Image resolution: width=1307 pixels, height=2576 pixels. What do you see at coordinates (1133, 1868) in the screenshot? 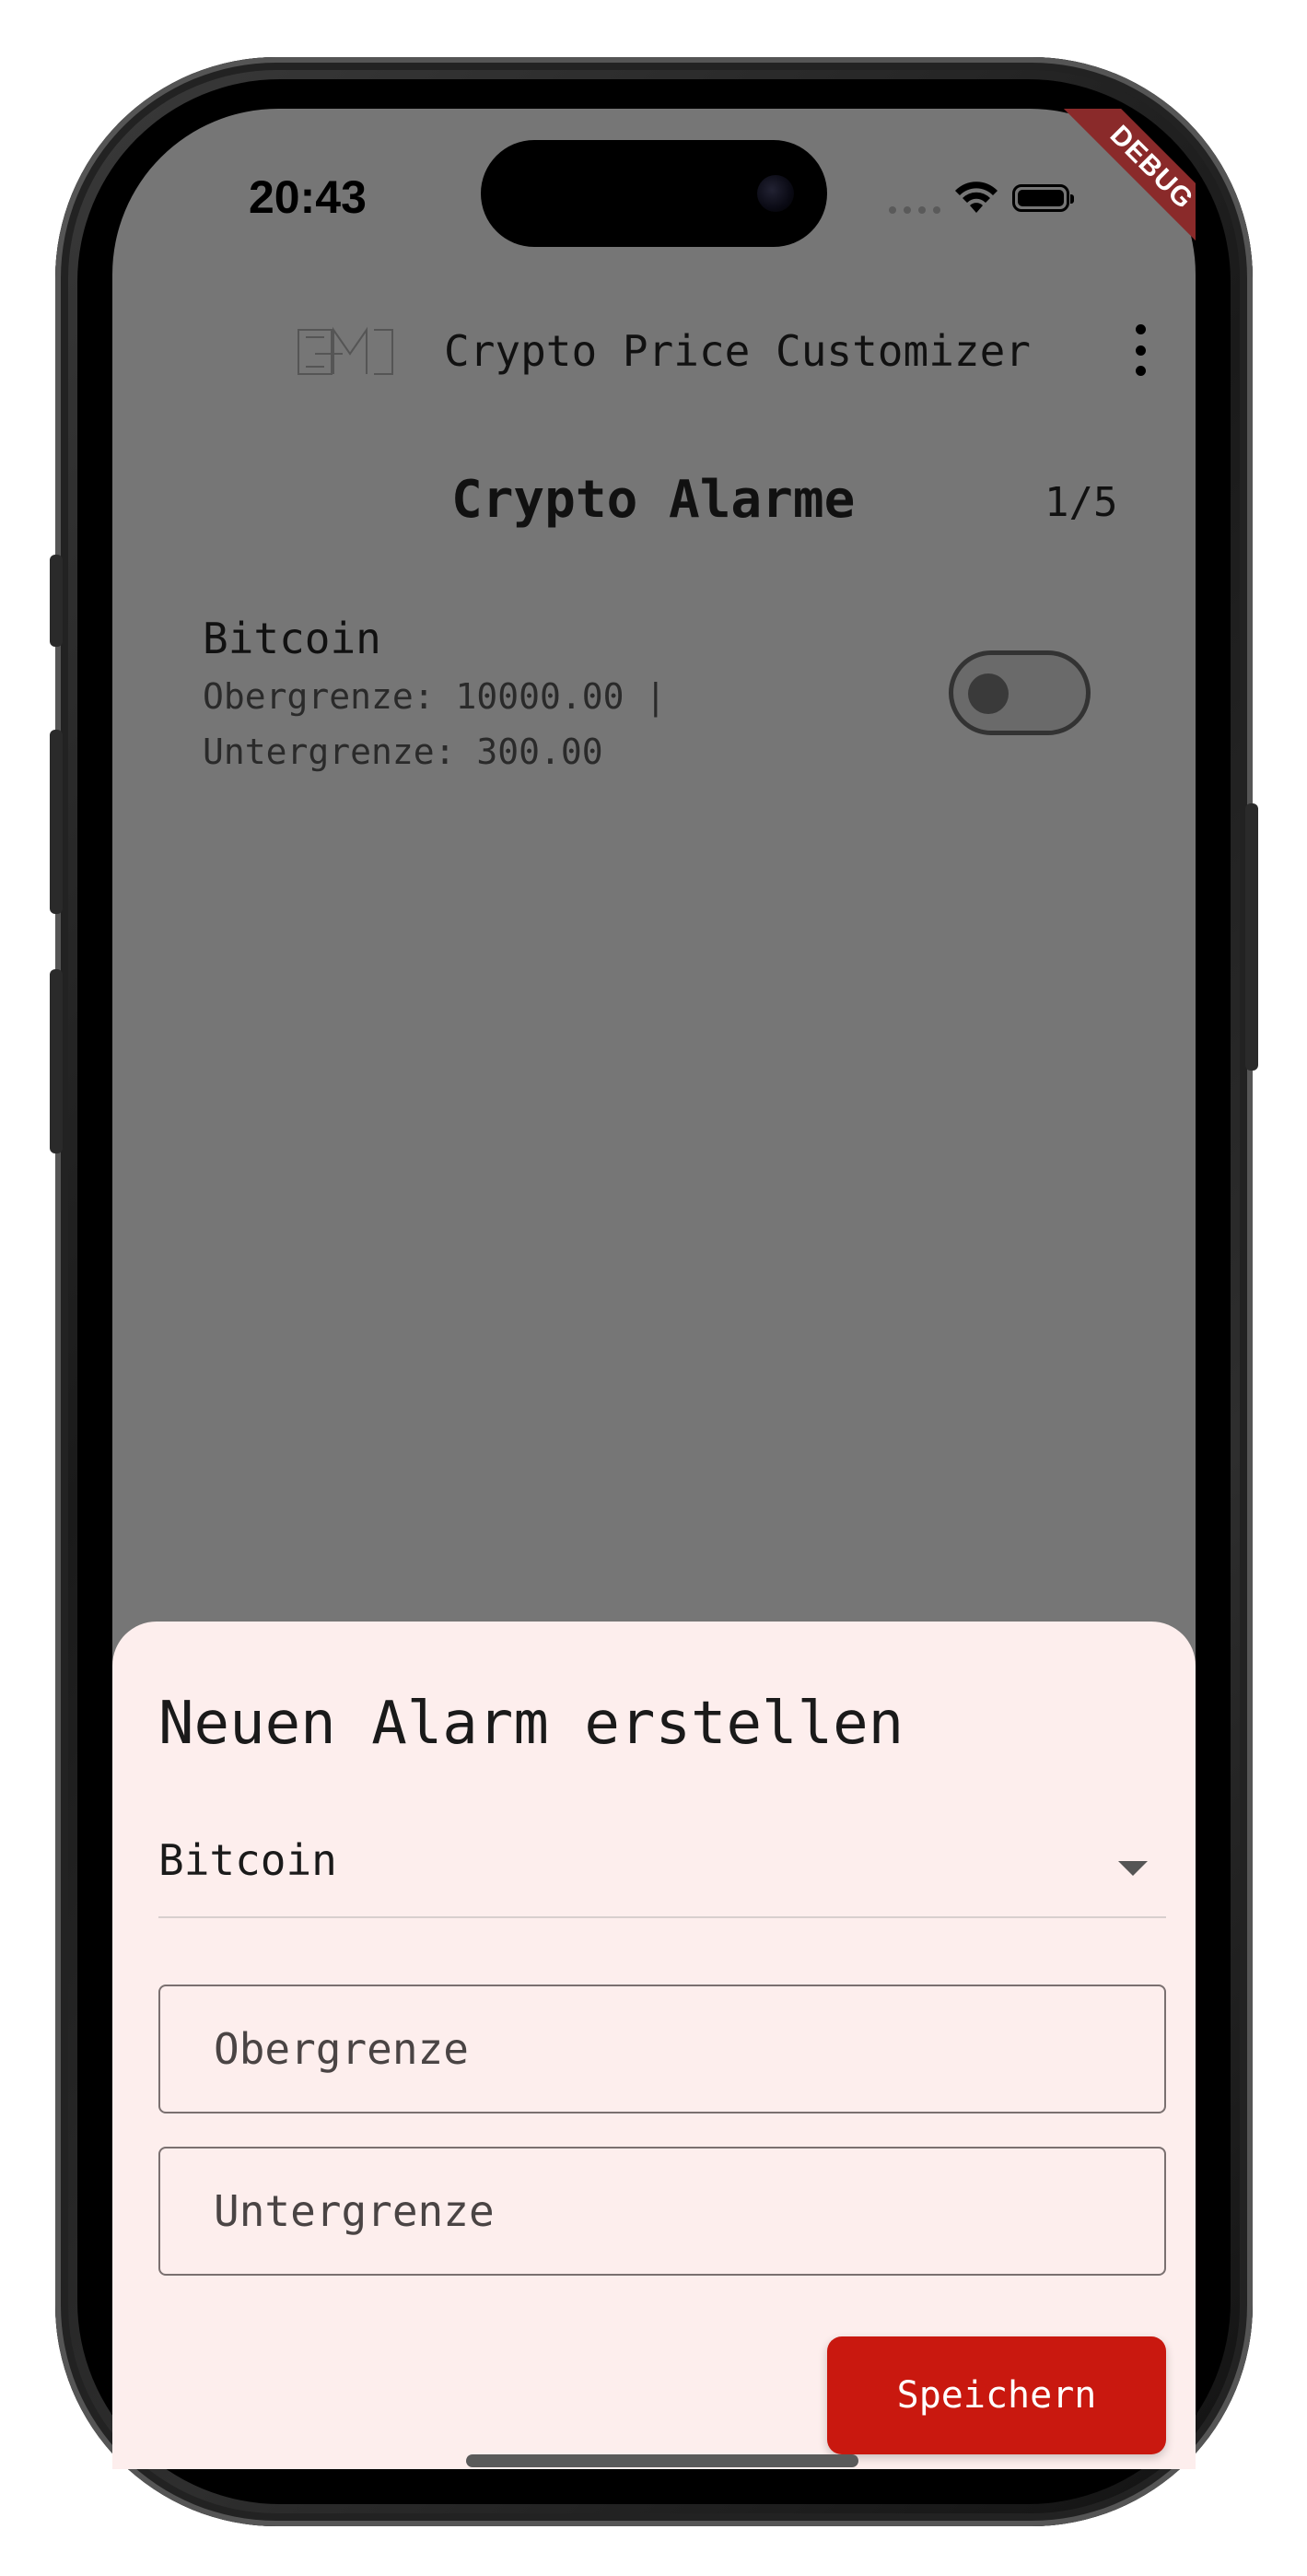
I see `caret-down-icon` at bounding box center [1133, 1868].